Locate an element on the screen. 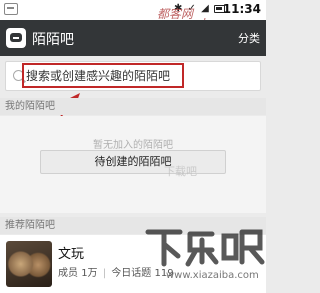 This screenshot has height=293, width=320. title-bar: 陌陌吧 分类 is located at coordinates (133, 38).